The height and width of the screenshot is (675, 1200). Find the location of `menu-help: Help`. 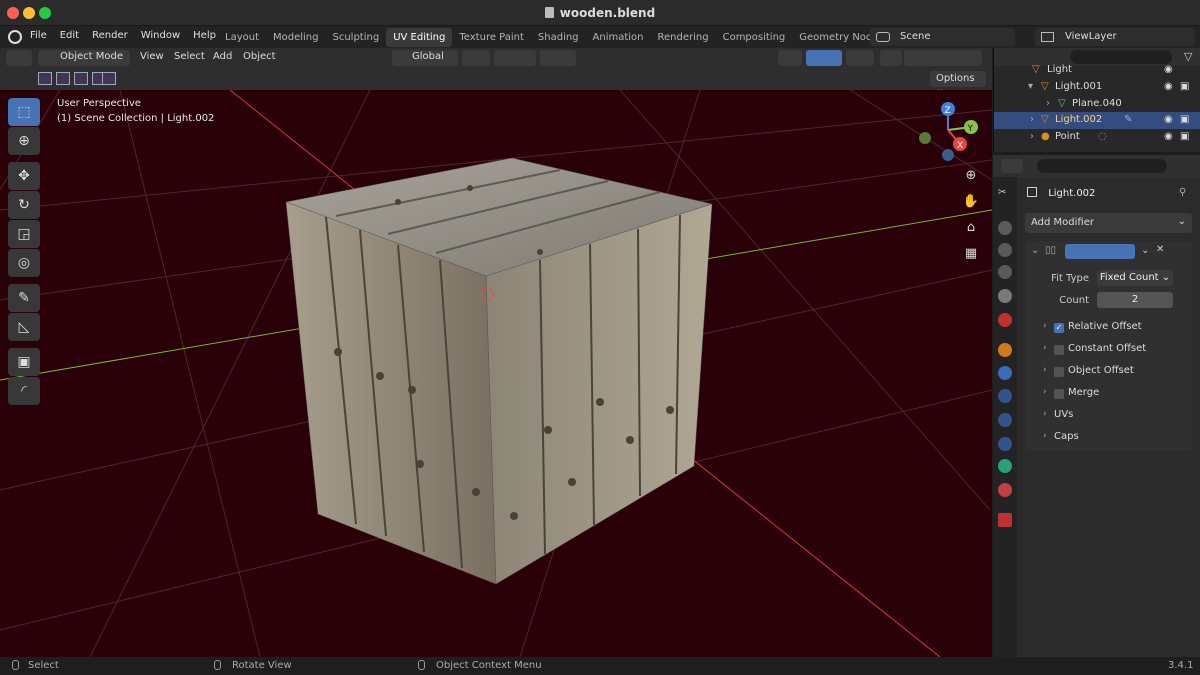

menu-help: Help is located at coordinates (204, 35).